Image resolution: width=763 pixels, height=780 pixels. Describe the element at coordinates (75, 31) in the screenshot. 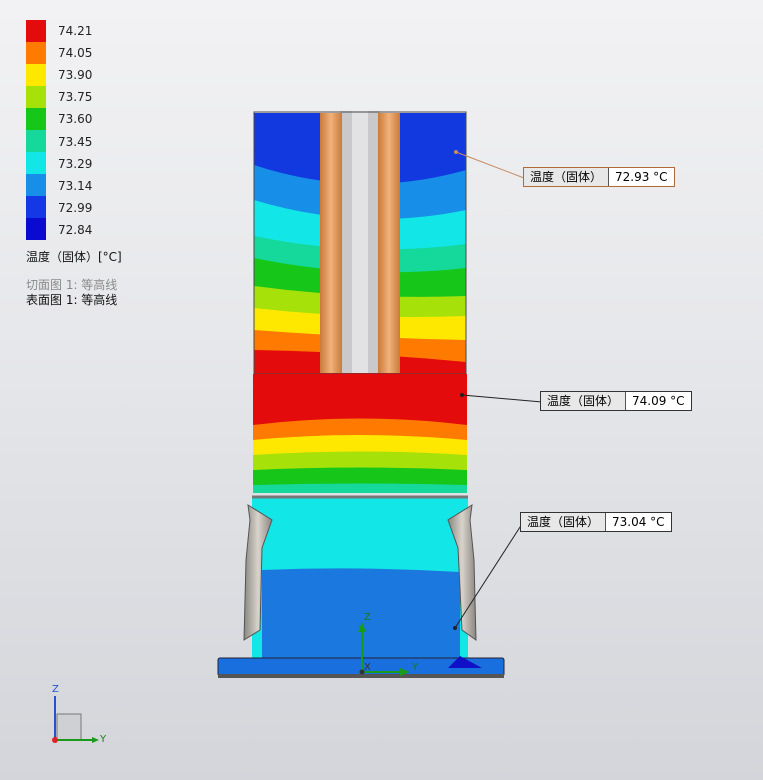

I see `legend-tick: 74.21` at that location.